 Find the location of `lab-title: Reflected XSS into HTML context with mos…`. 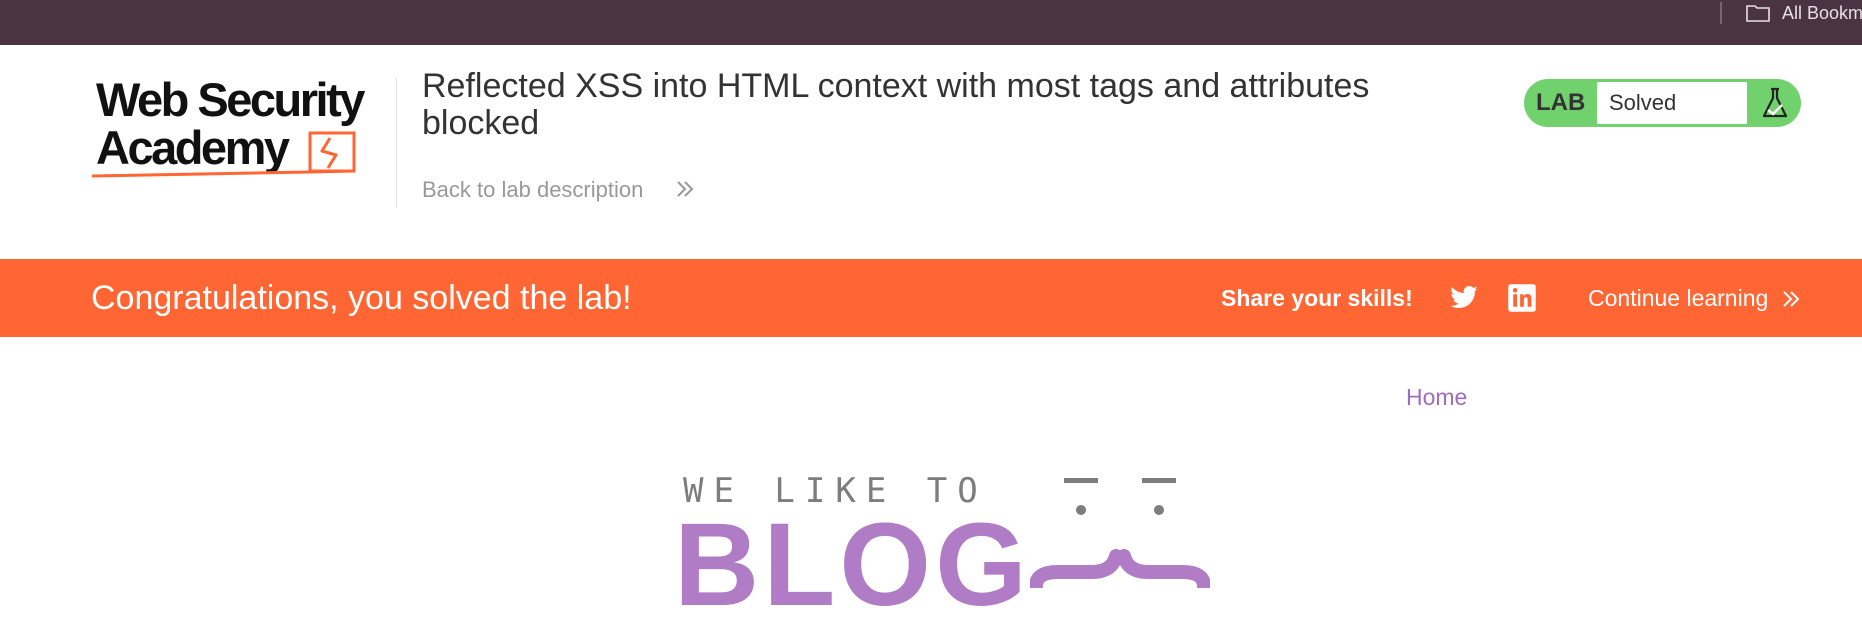

lab-title: Reflected XSS into HTML context with mos… is located at coordinates (896, 104).